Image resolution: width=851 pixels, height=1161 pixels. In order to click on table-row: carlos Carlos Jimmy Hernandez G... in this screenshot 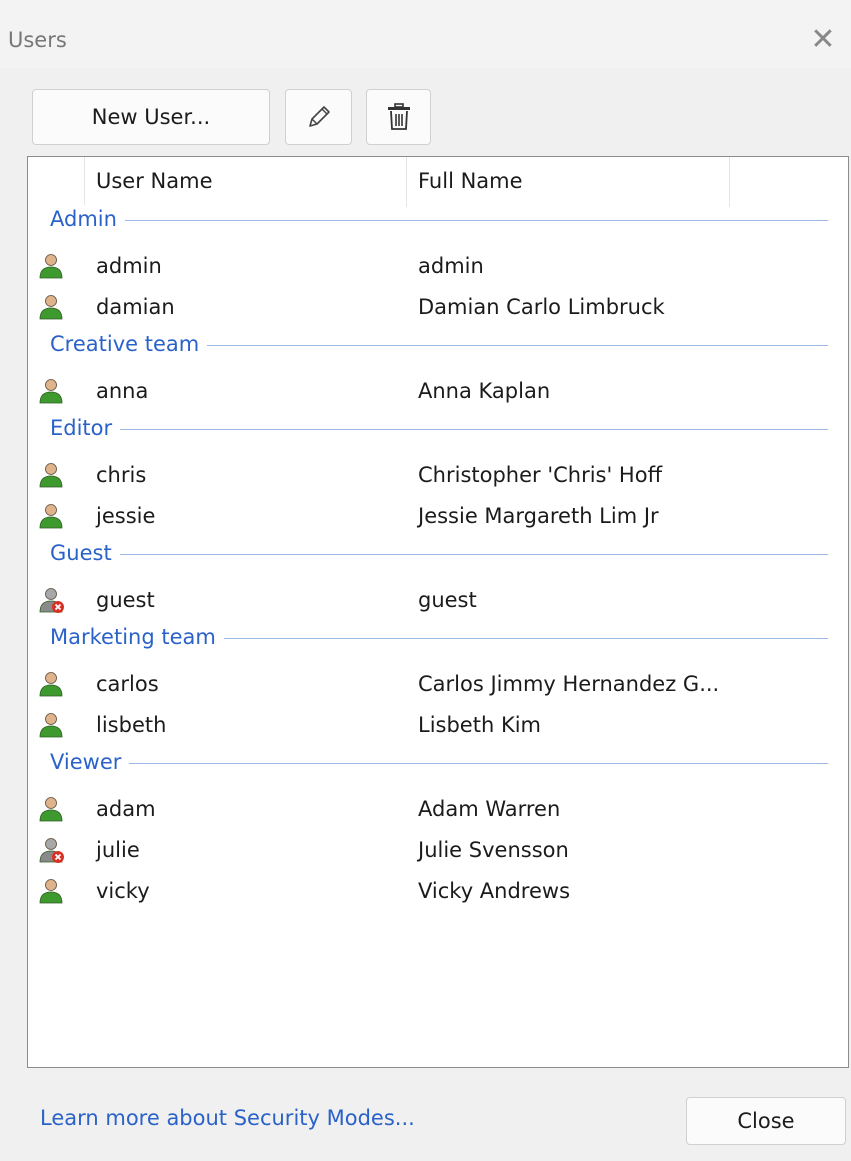, I will do `click(438, 685)`.